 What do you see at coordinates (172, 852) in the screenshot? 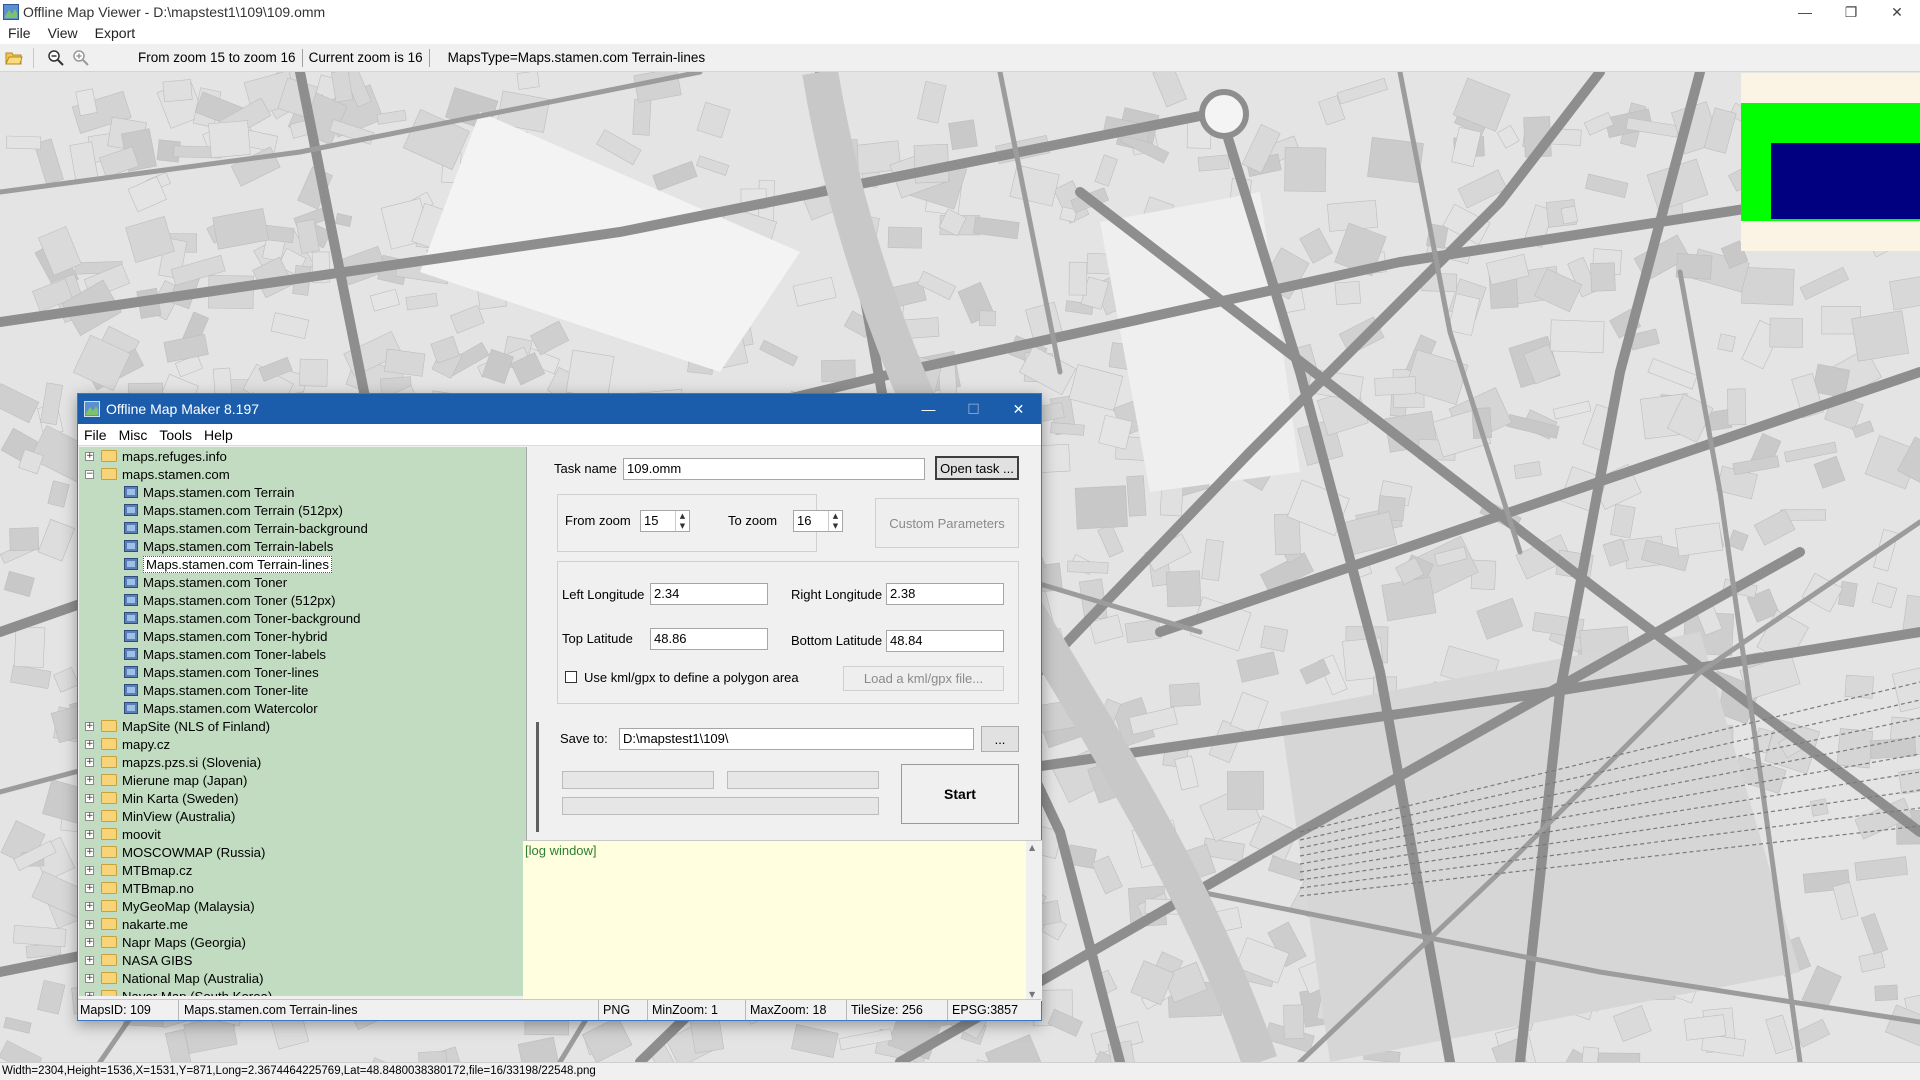
I see `tree-folder-item: + MOSCOWMAP (Russia)` at bounding box center [172, 852].